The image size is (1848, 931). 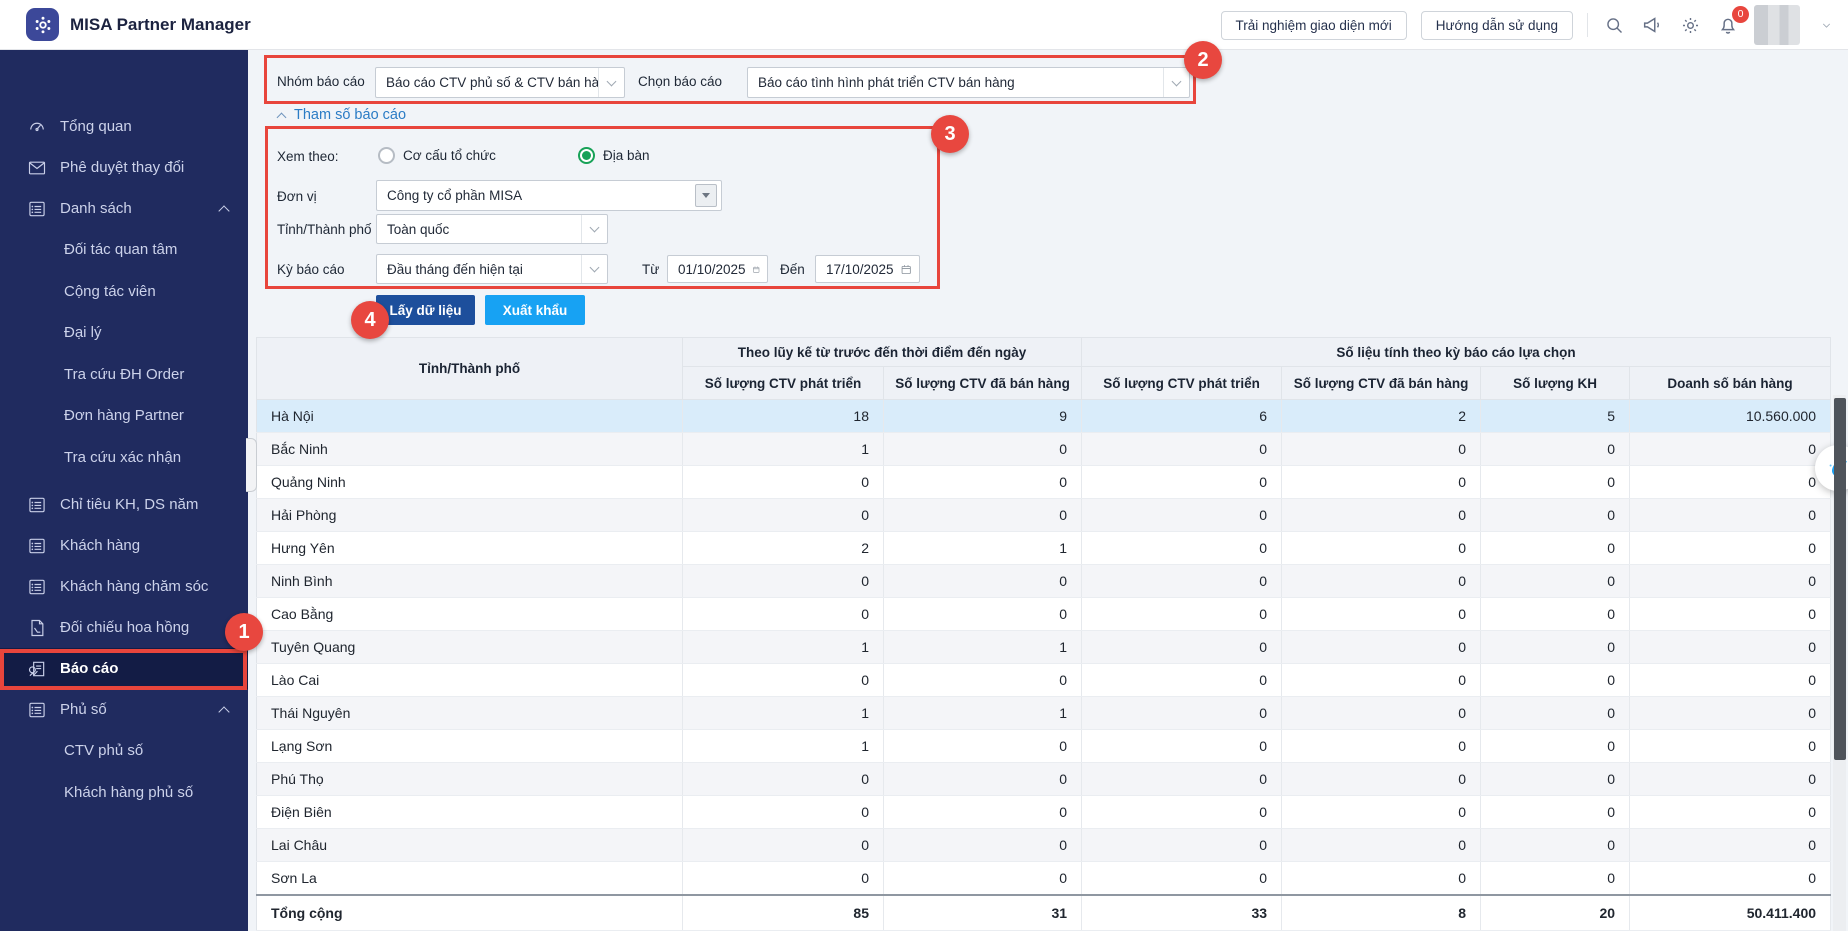 What do you see at coordinates (1690, 25) in the screenshot?
I see `gear-icon` at bounding box center [1690, 25].